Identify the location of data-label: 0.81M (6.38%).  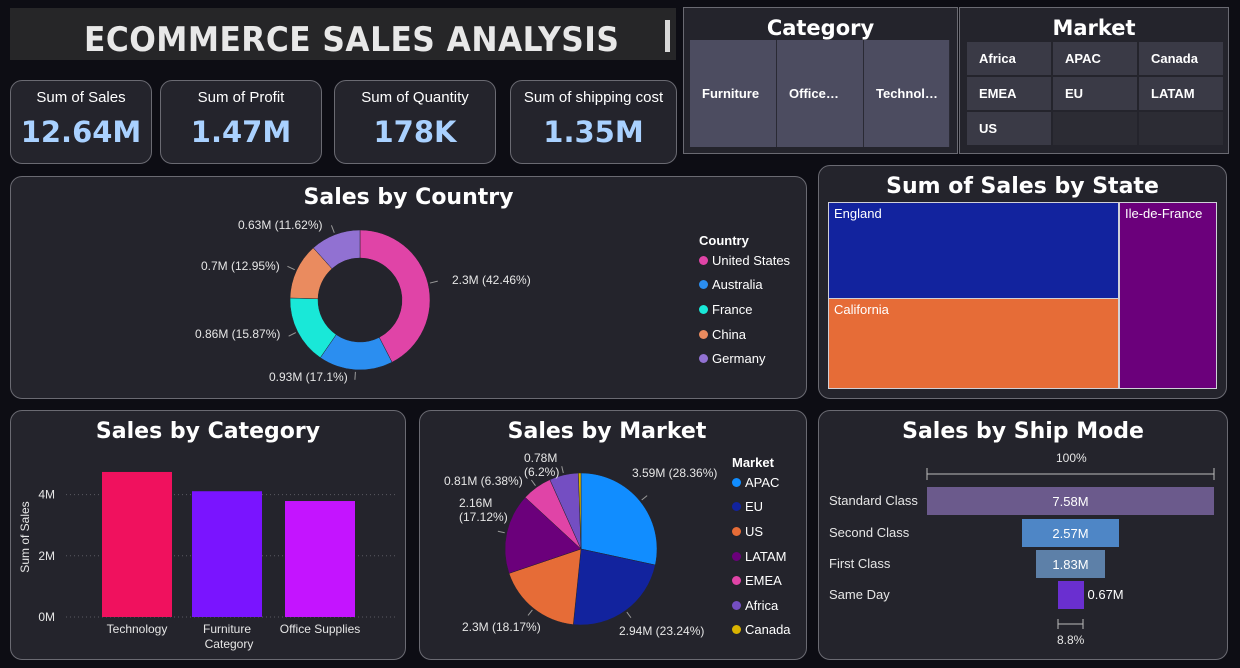
(483, 481).